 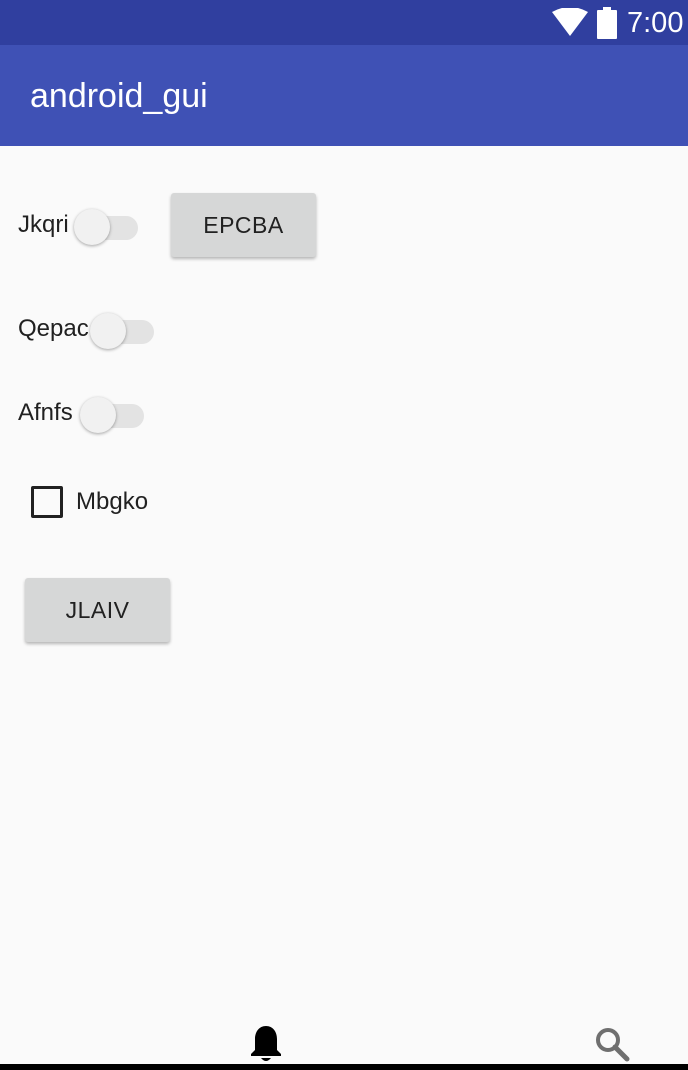 I want to click on switch-afnfs, so click(x=112, y=413).